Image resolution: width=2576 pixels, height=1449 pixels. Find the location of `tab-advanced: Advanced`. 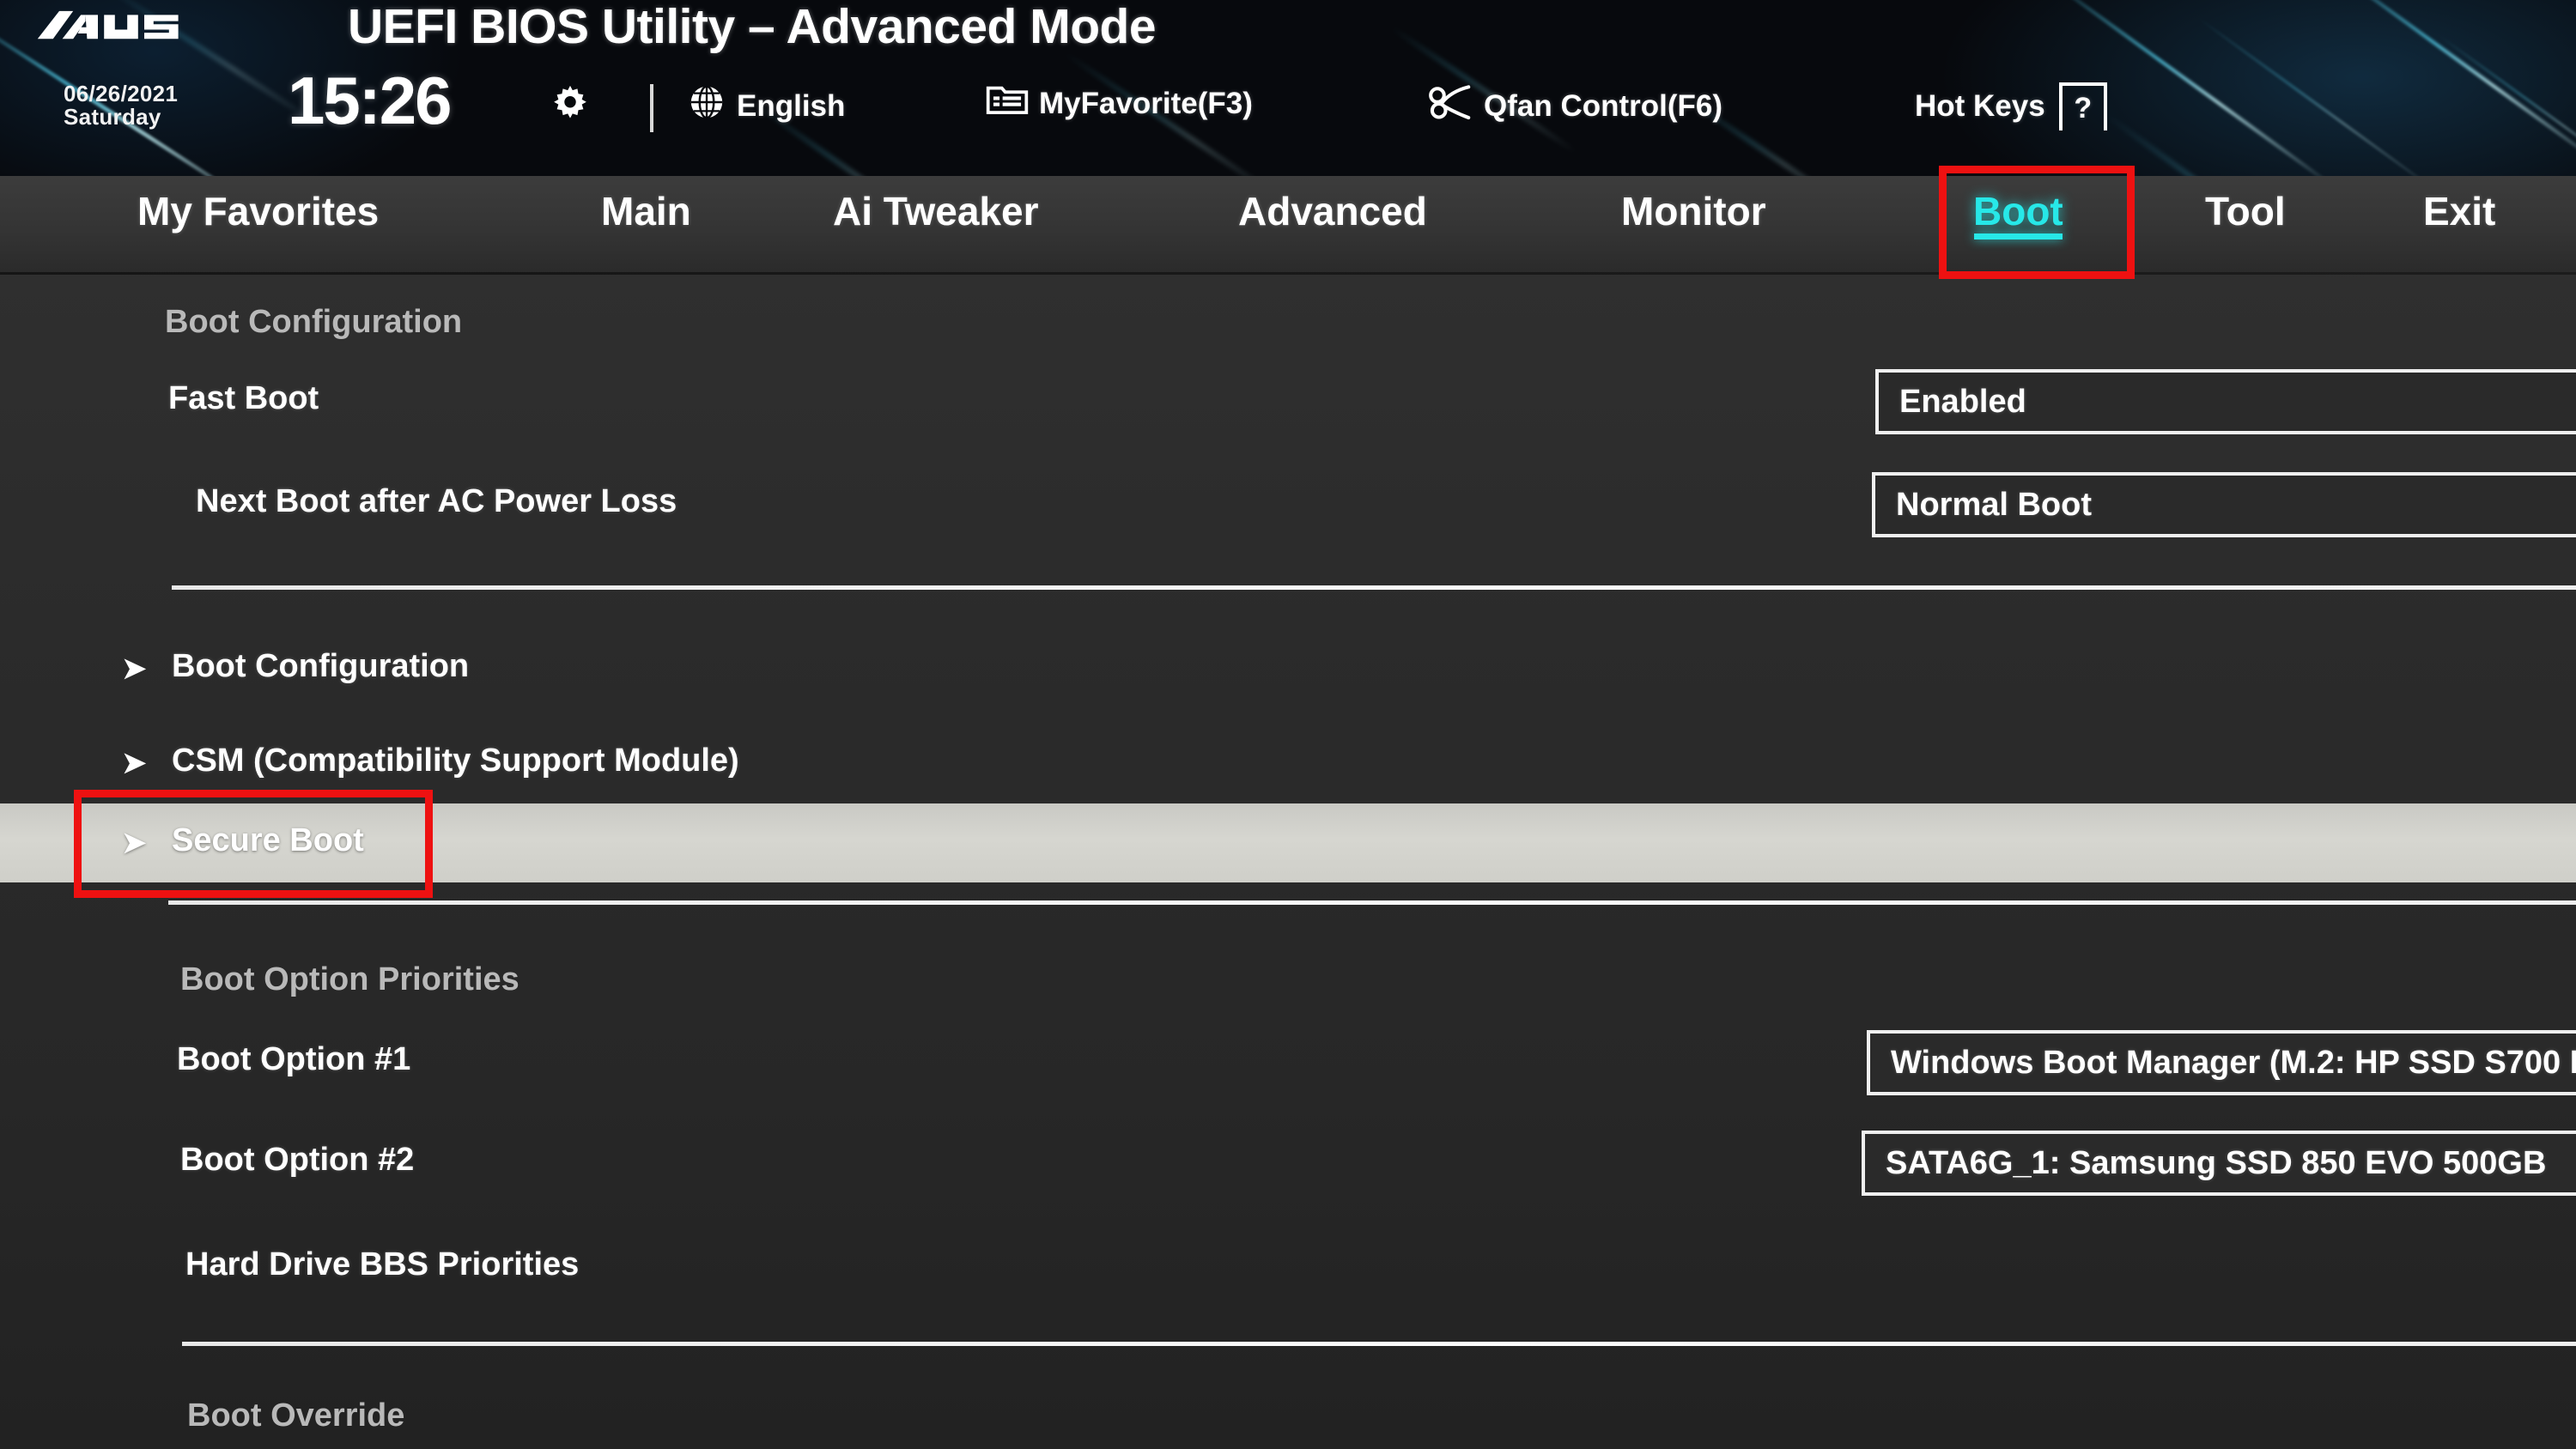

tab-advanced: Advanced is located at coordinates (1332, 211).